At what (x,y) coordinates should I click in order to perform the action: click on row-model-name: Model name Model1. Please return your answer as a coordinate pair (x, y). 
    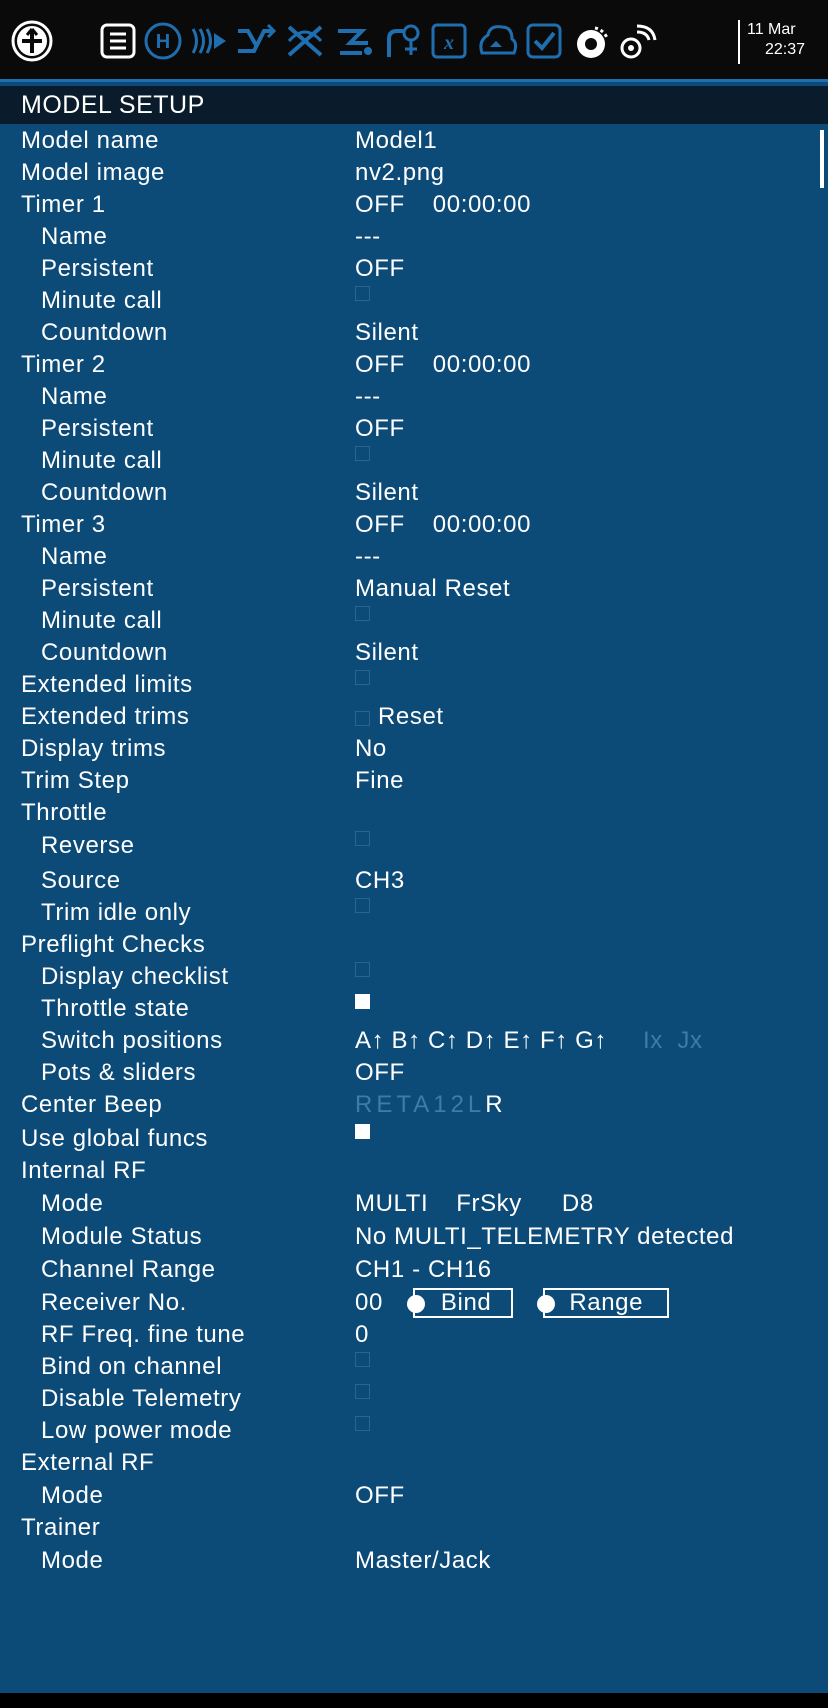
    Looking at the image, I should click on (410, 141).